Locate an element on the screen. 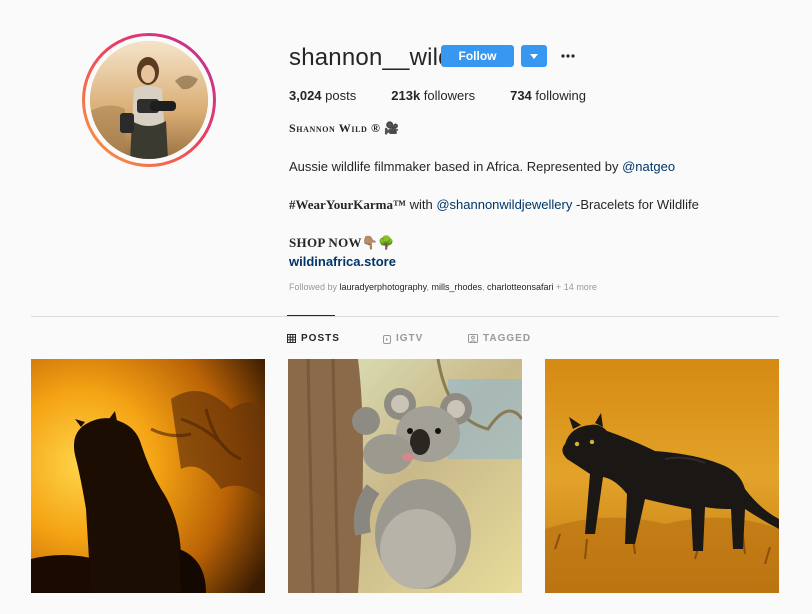 This screenshot has height=614, width=812. bio-bracelets-text: -Bracelets for Wildlife is located at coordinates (635, 204).